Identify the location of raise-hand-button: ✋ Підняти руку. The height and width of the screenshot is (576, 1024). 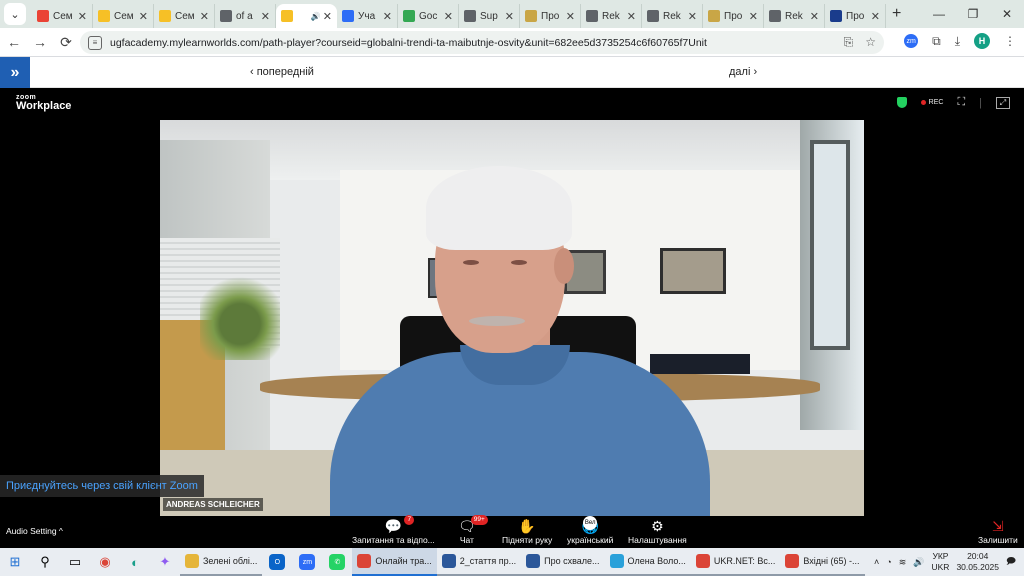
(527, 531).